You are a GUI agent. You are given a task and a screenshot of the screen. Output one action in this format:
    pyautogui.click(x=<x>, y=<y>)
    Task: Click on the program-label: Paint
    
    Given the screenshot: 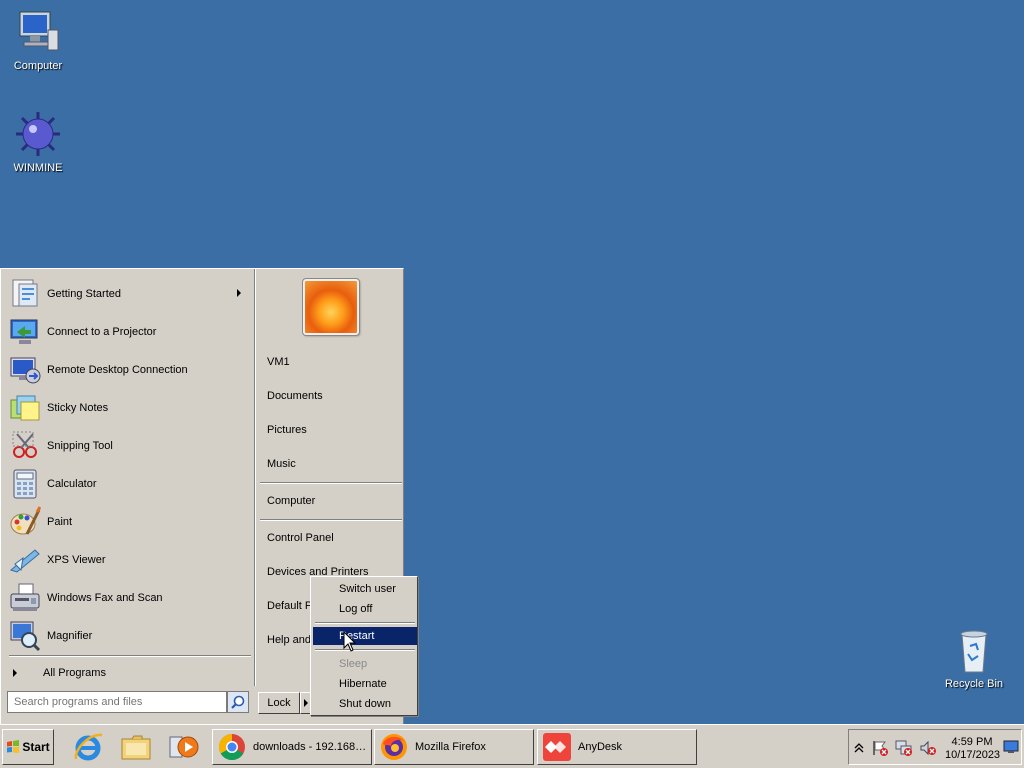 What is the action you would take?
    pyautogui.click(x=60, y=522)
    